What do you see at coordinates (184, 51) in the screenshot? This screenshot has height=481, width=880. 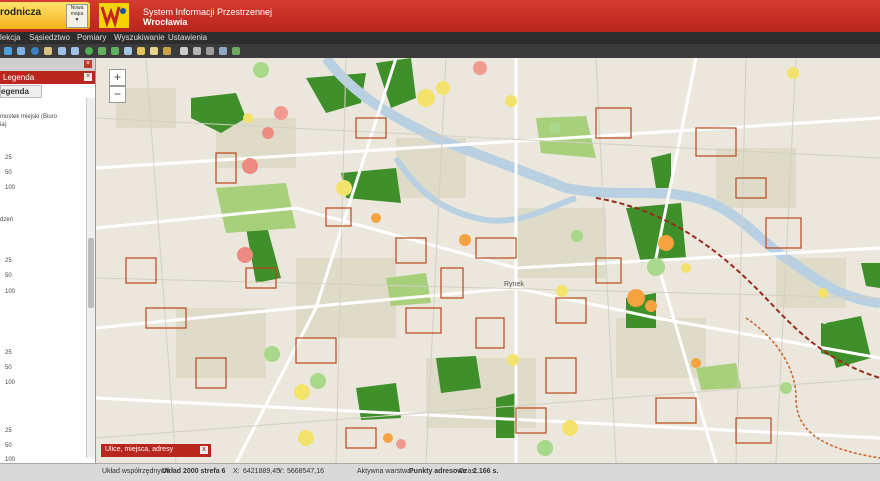 I see `document-icon` at bounding box center [184, 51].